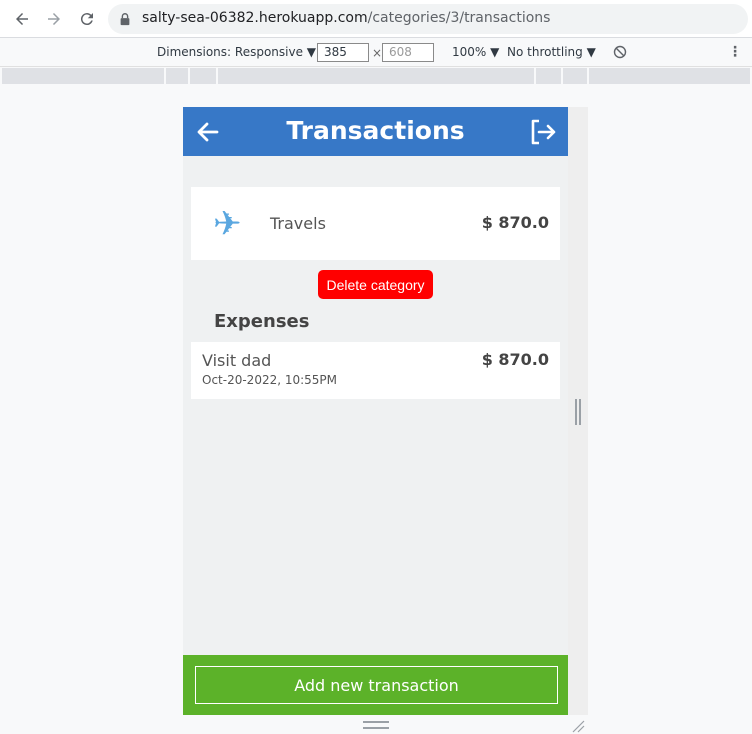 The width and height of the screenshot is (752, 734). What do you see at coordinates (343, 52) in the screenshot?
I see `width-input: 385` at bounding box center [343, 52].